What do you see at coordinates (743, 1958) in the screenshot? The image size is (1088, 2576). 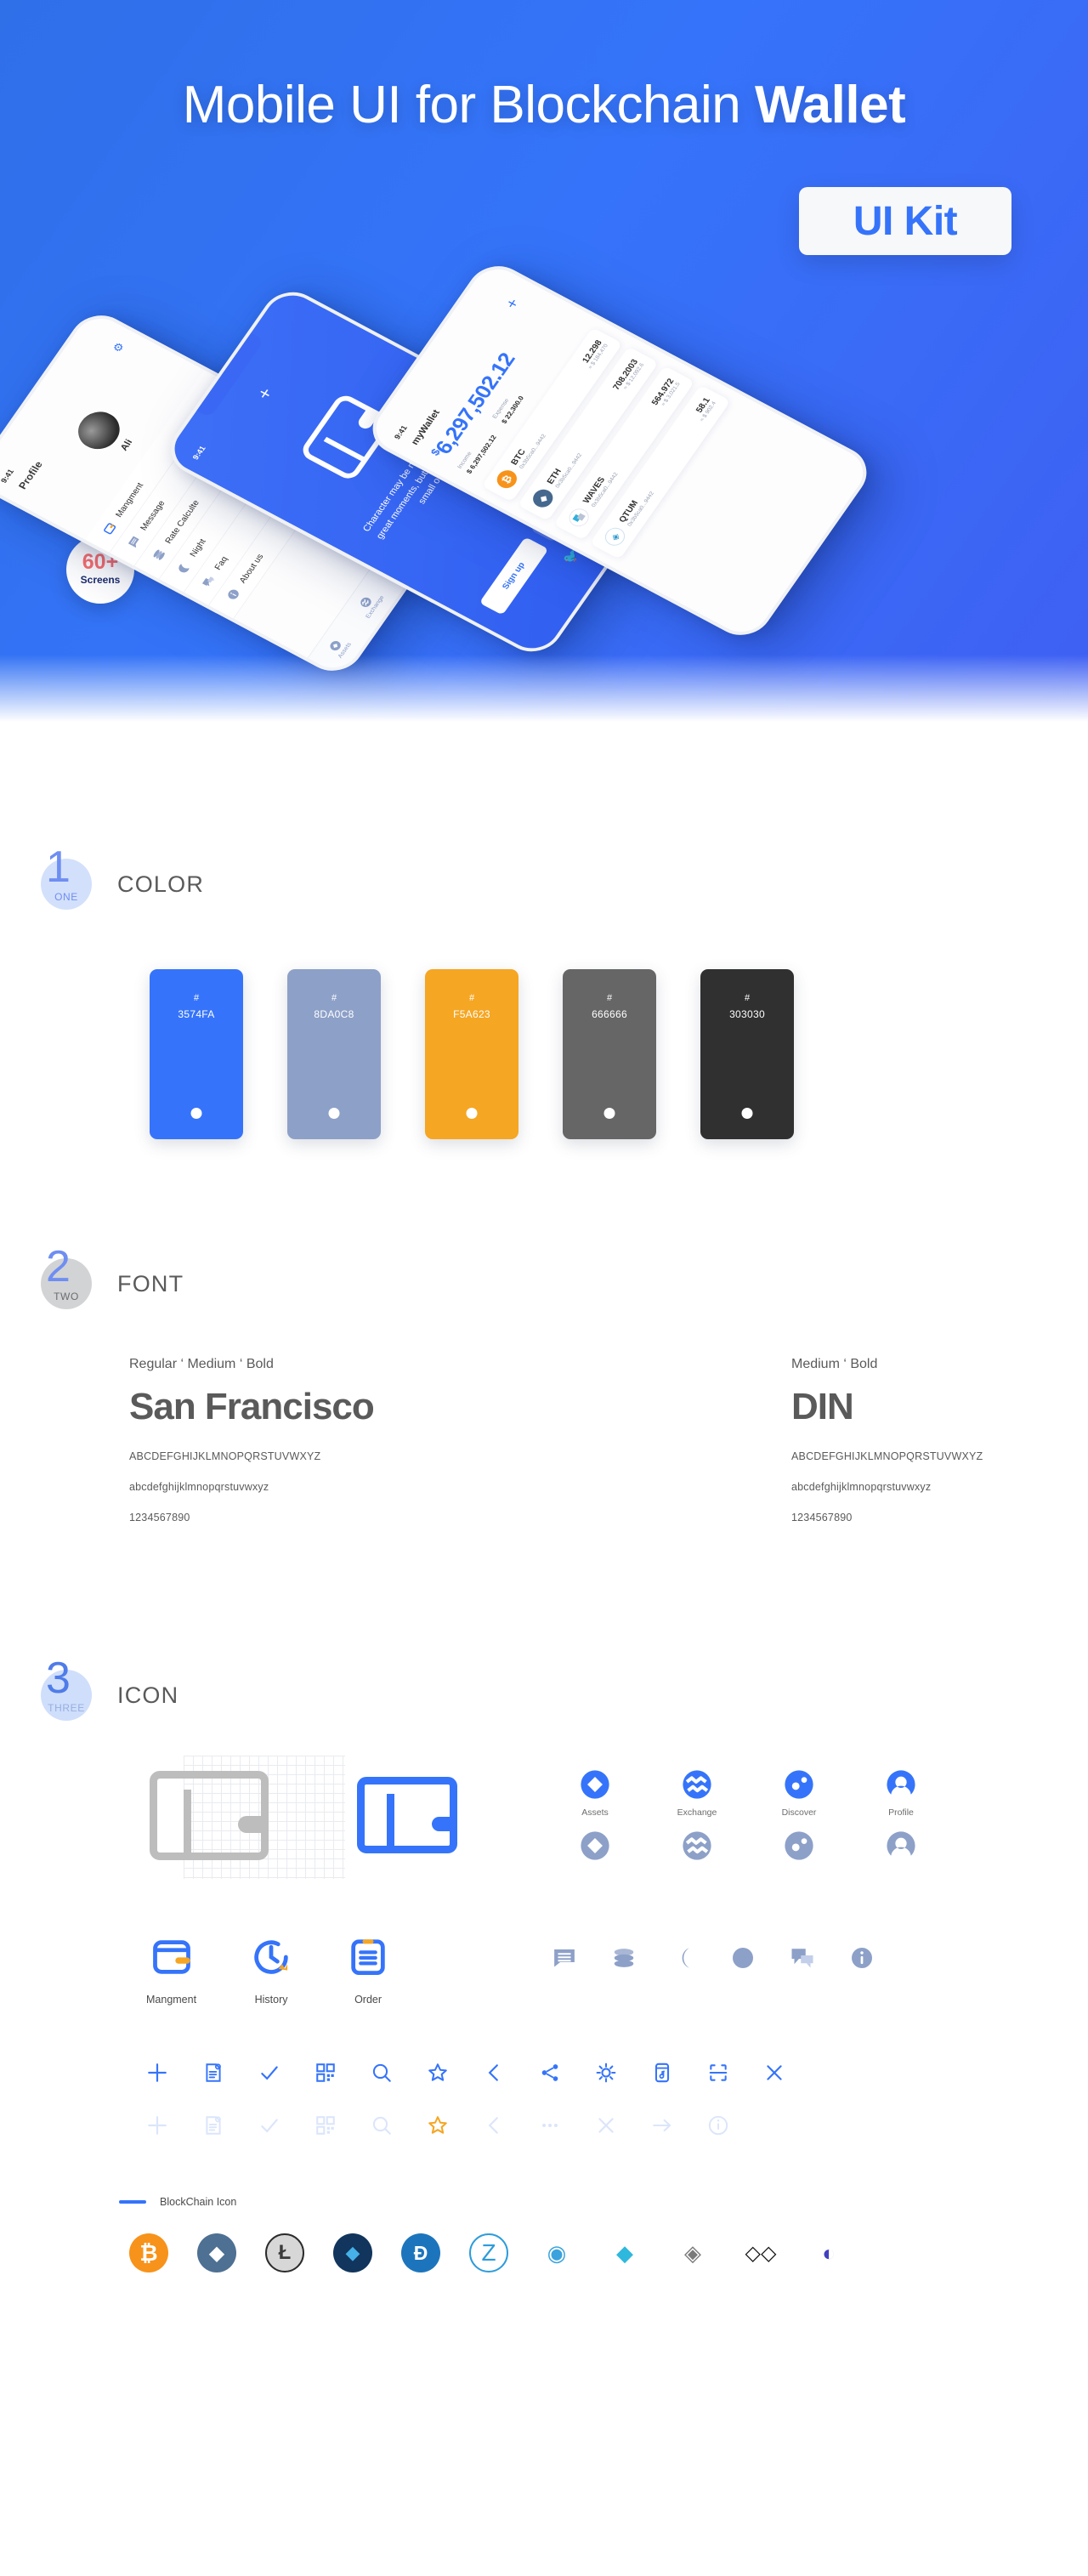 I see `circle-icon` at bounding box center [743, 1958].